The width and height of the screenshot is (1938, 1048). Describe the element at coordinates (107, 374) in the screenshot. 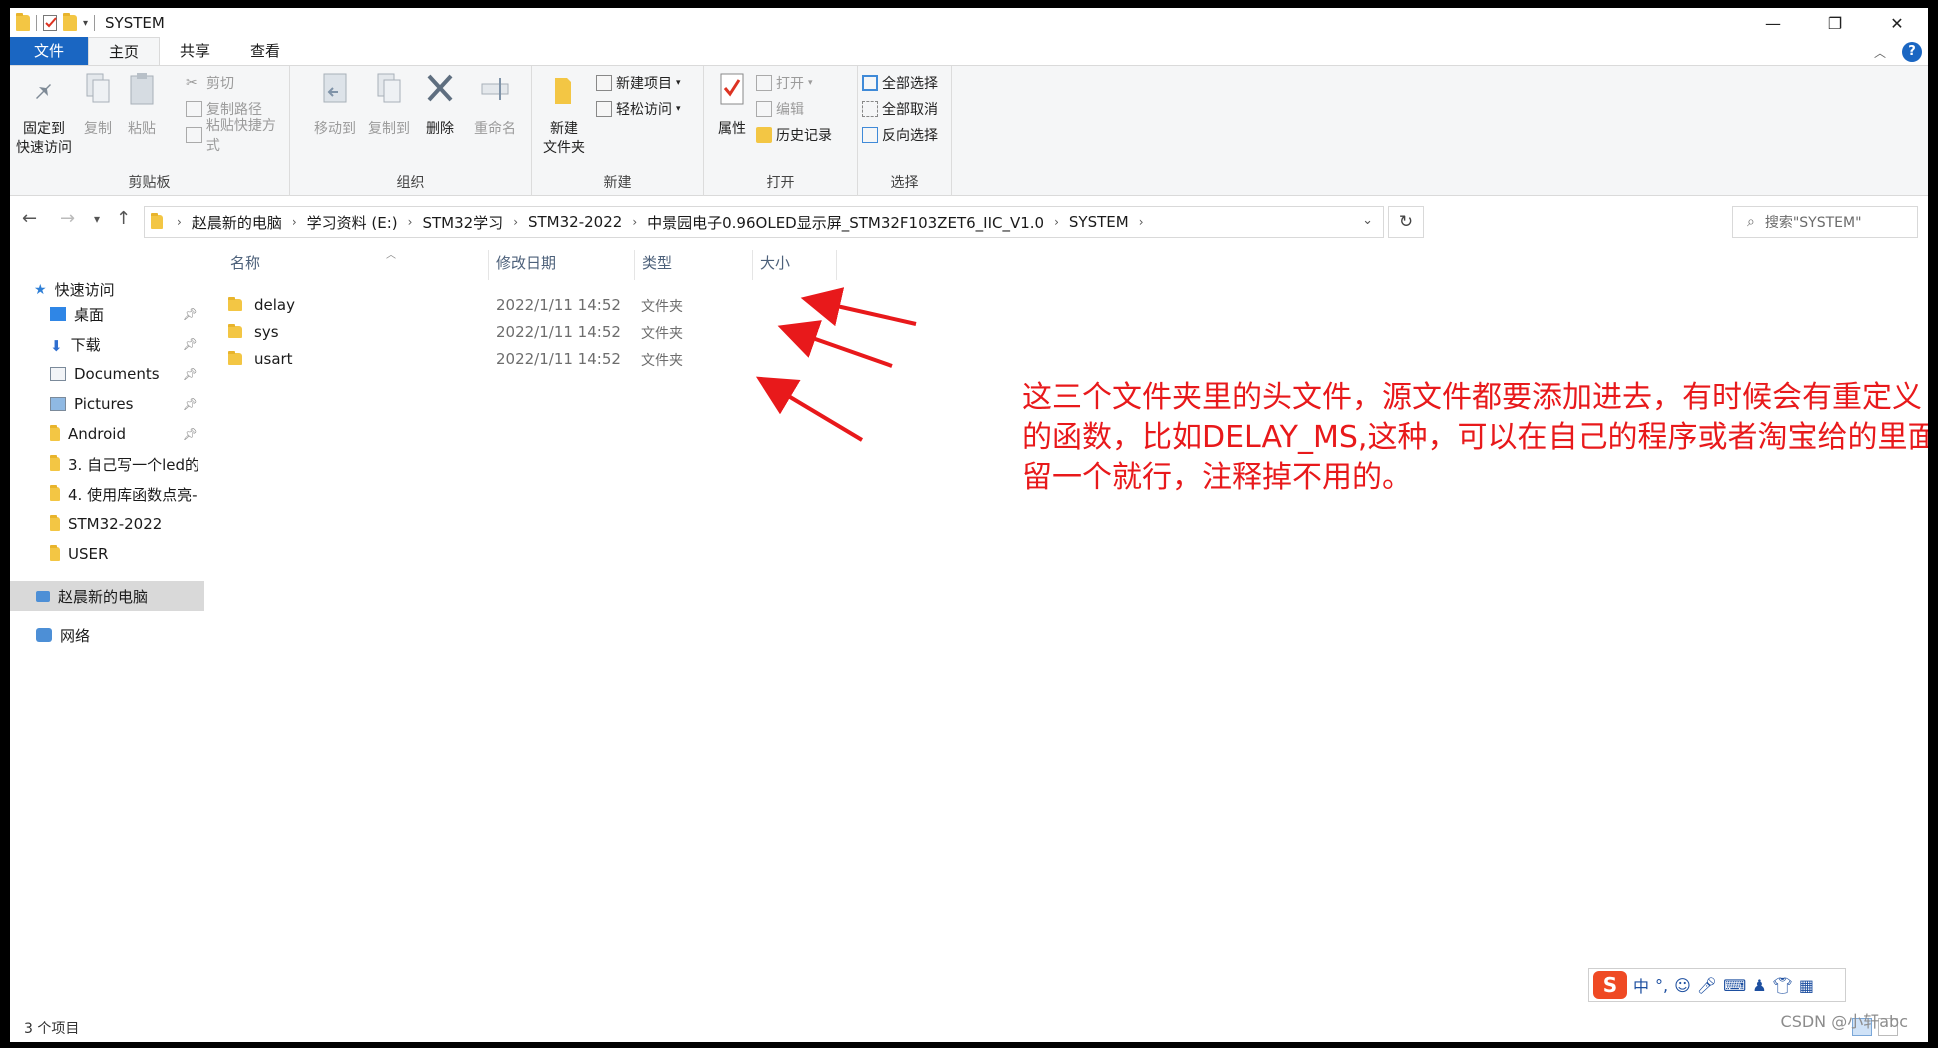

I see `nav-item-documents: Documents 📌︎` at that location.